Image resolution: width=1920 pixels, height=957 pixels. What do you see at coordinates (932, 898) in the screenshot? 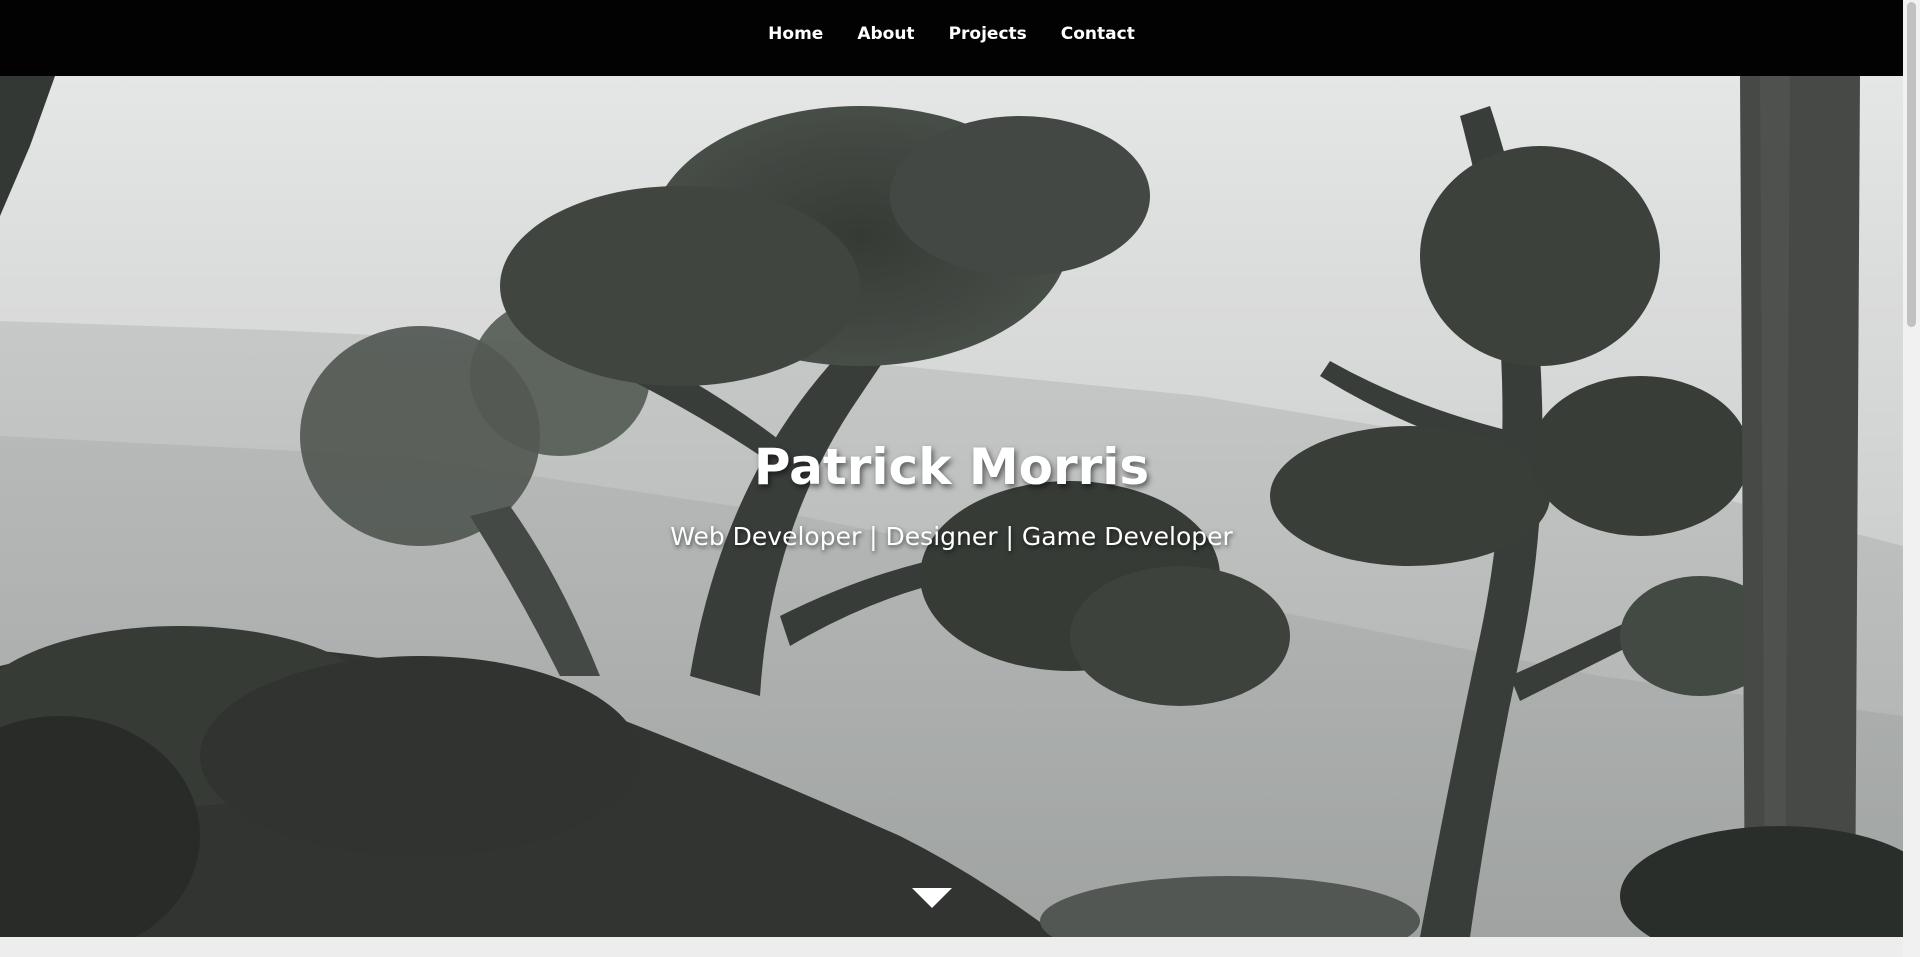
I see `down-triangle-icon` at bounding box center [932, 898].